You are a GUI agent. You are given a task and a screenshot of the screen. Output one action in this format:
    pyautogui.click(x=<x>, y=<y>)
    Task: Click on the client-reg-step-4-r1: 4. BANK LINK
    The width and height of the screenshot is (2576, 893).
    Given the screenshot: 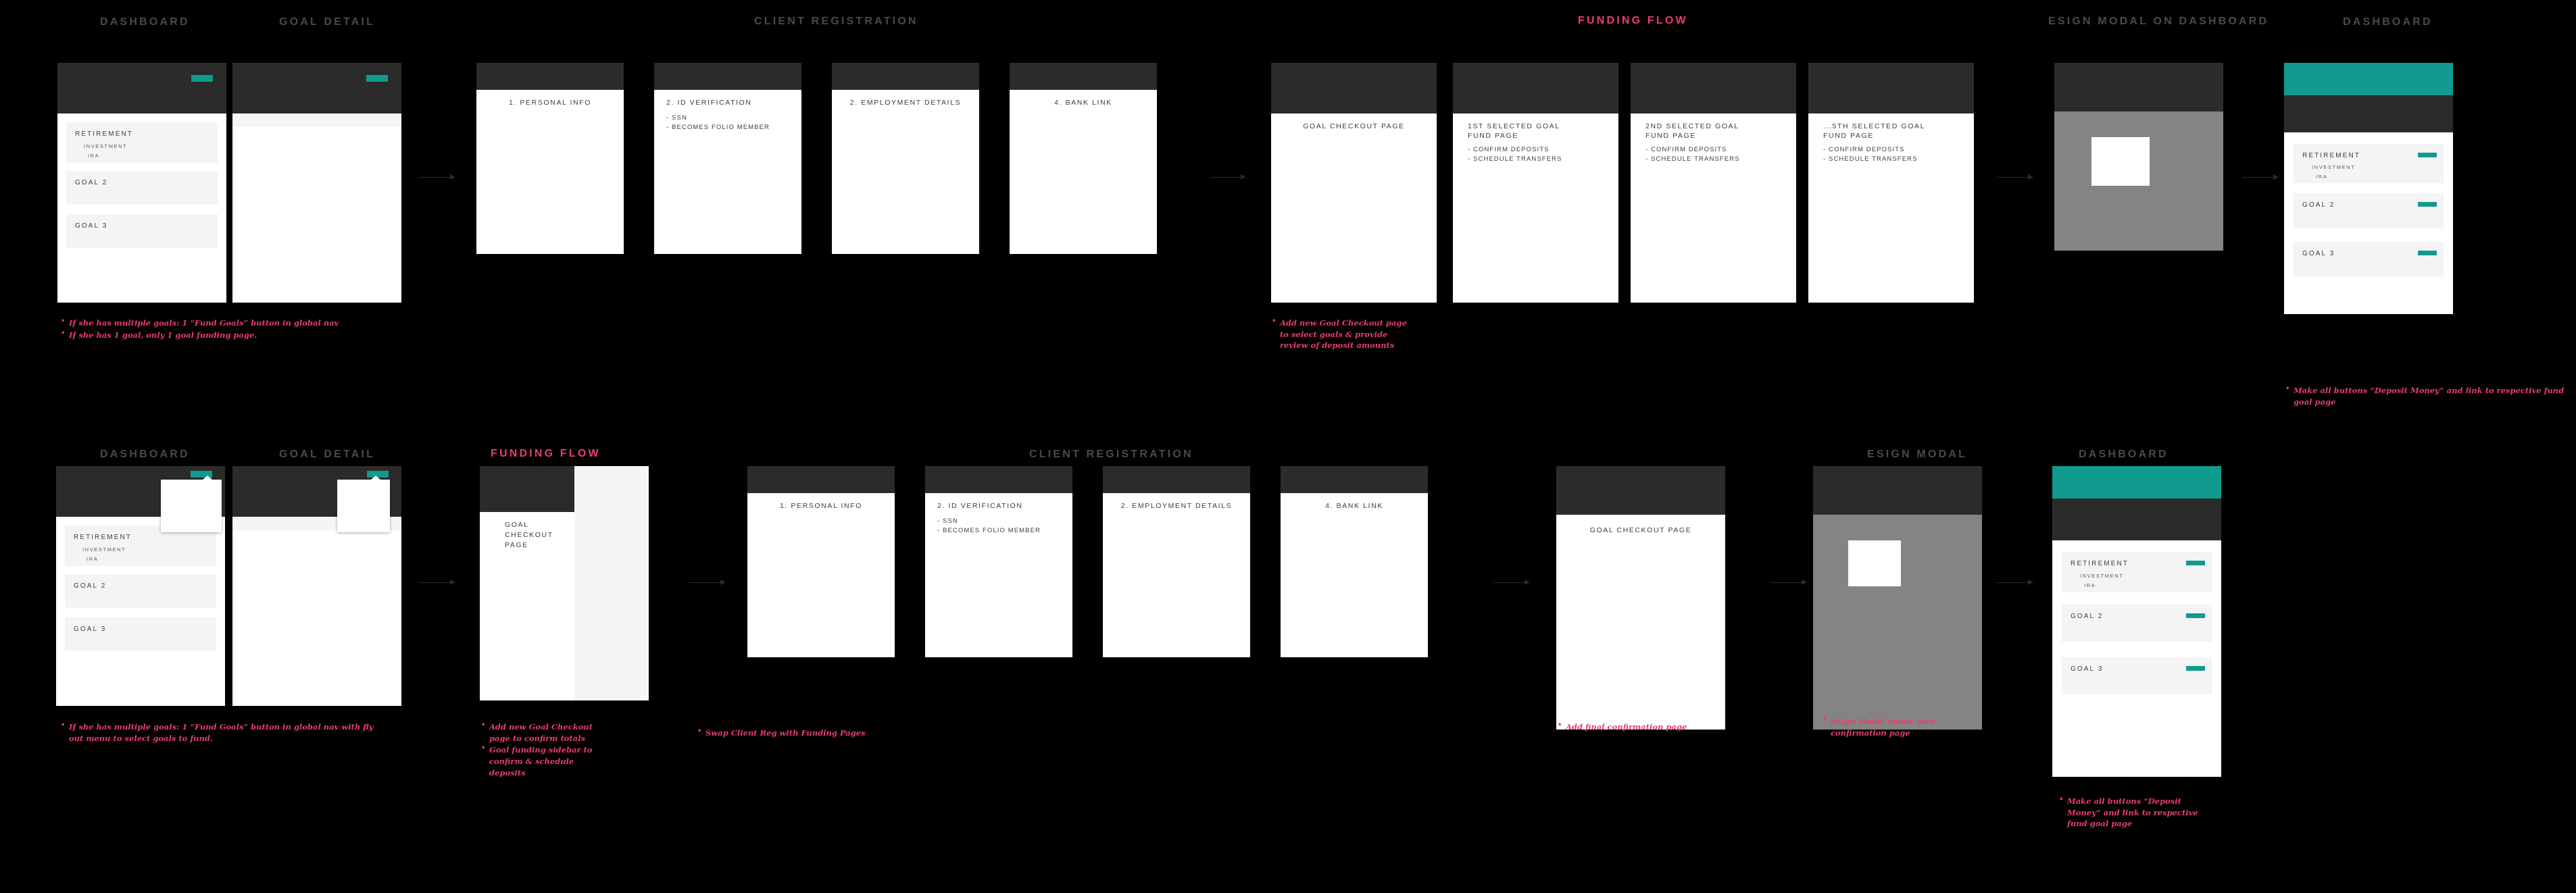 What is the action you would take?
    pyautogui.click(x=1083, y=159)
    